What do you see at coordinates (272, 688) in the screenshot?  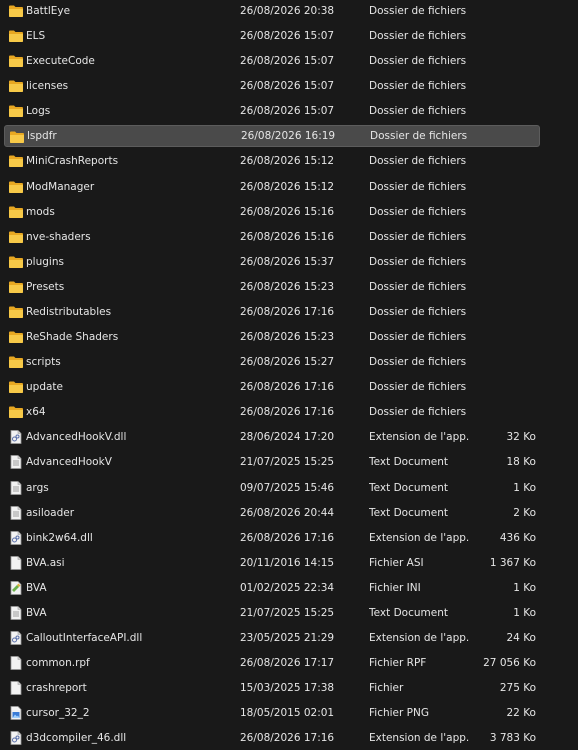 I see `file-row: crashreport 15/03/2025 17:38 Fichier 275 Ko` at bounding box center [272, 688].